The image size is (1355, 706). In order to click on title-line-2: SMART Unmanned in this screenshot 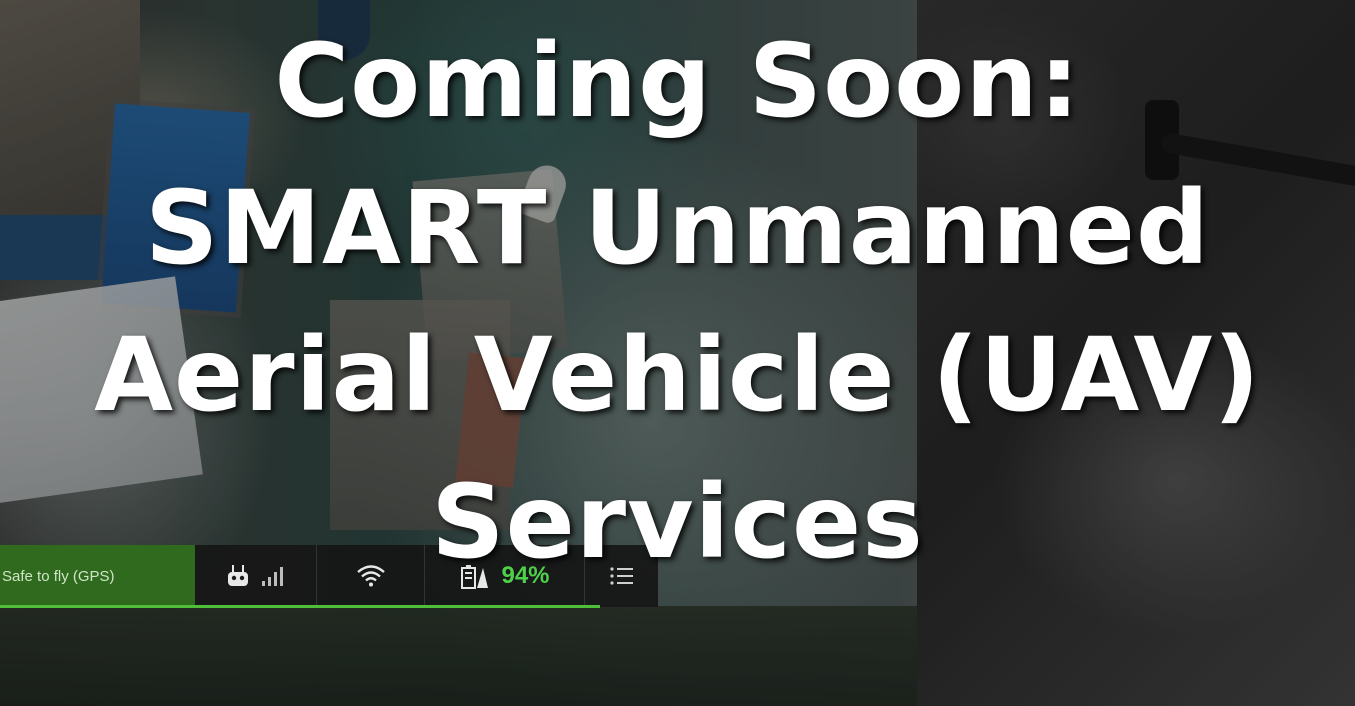, I will do `click(677, 228)`.